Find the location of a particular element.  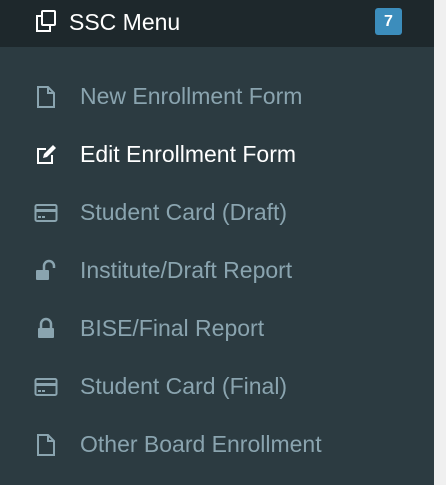

menu-item-label: Student Card (Draft) is located at coordinates (184, 212).